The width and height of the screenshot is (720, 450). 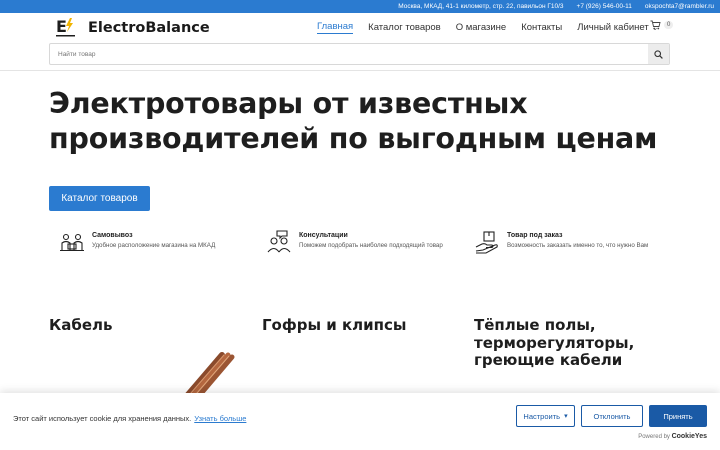 What do you see at coordinates (604, 6) in the screenshot?
I see `phone-link: +7 (926) 546-00-11` at bounding box center [604, 6].